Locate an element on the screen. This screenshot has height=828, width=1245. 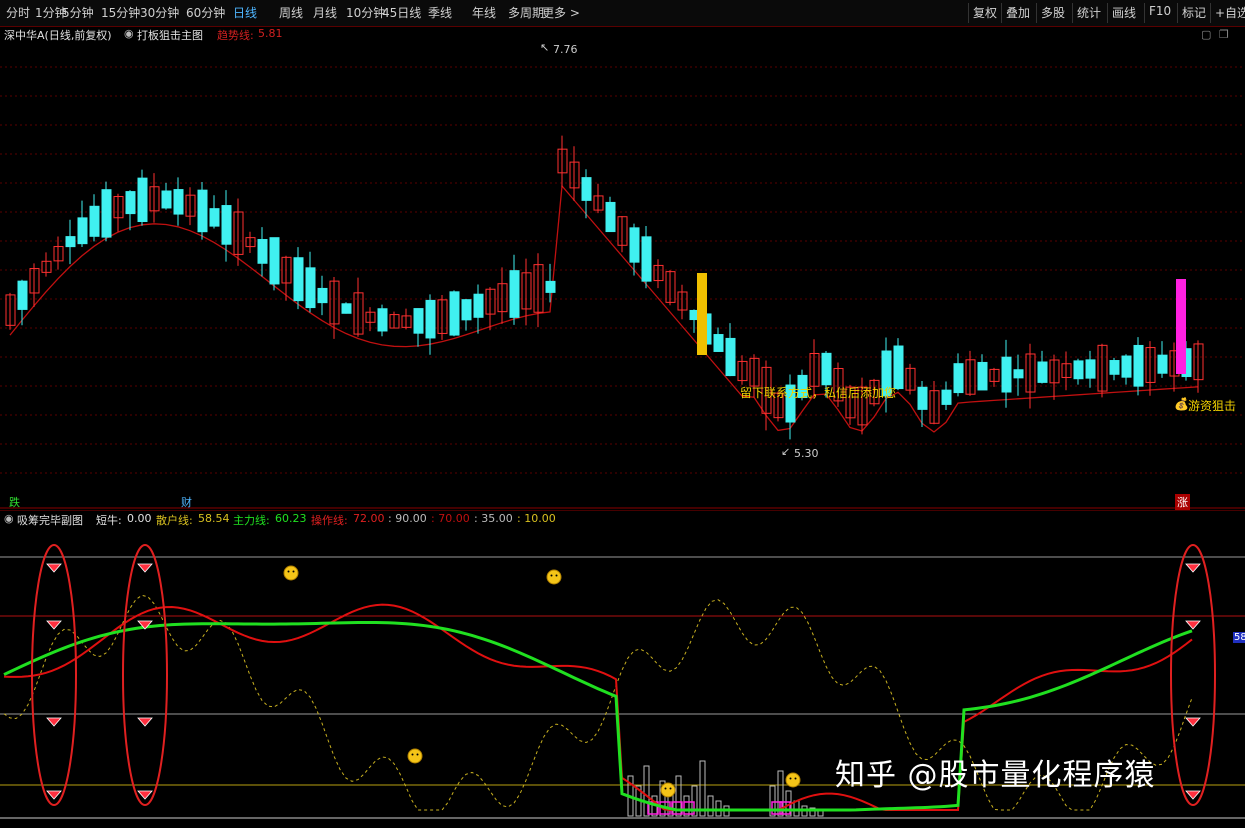
high-arrow-icon: ↖ is located at coordinates (545, 47).